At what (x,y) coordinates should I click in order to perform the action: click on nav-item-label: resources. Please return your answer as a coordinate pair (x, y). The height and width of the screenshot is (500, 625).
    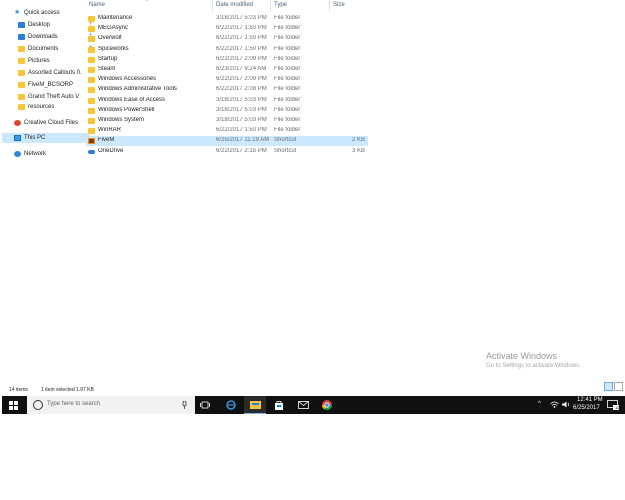
    Looking at the image, I should click on (41, 107).